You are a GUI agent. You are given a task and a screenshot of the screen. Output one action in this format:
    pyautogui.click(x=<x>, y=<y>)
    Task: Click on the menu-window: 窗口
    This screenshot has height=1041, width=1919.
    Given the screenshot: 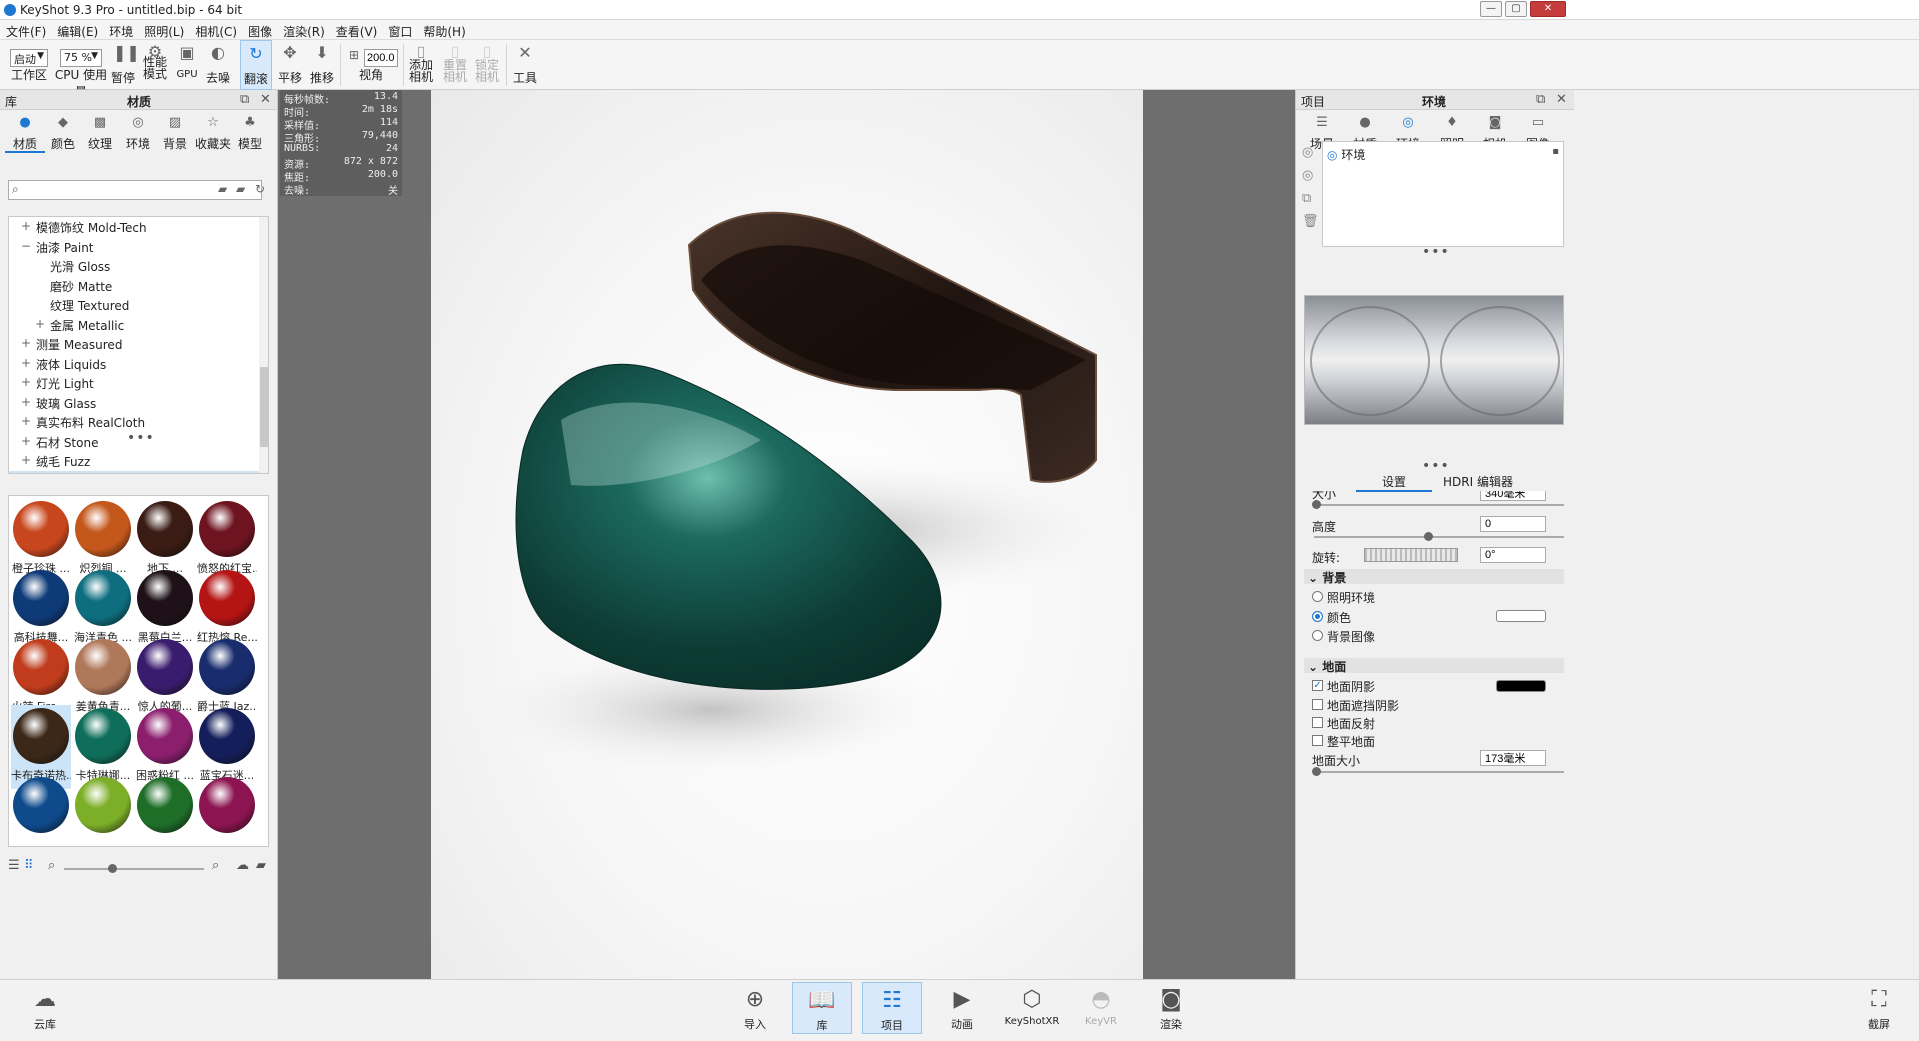 What is the action you would take?
    pyautogui.click(x=399, y=30)
    